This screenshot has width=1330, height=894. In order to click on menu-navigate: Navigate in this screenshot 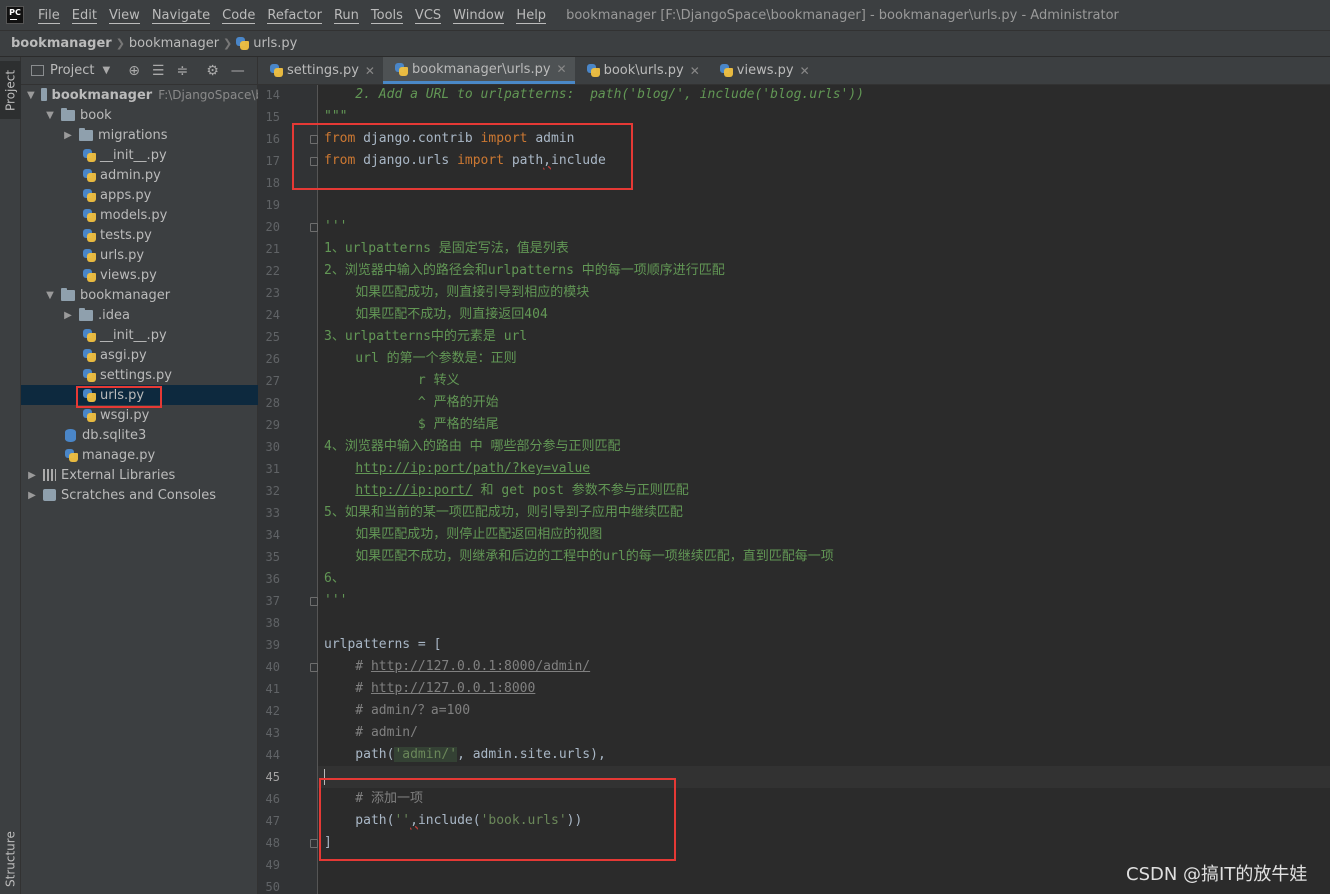, I will do `click(181, 15)`.